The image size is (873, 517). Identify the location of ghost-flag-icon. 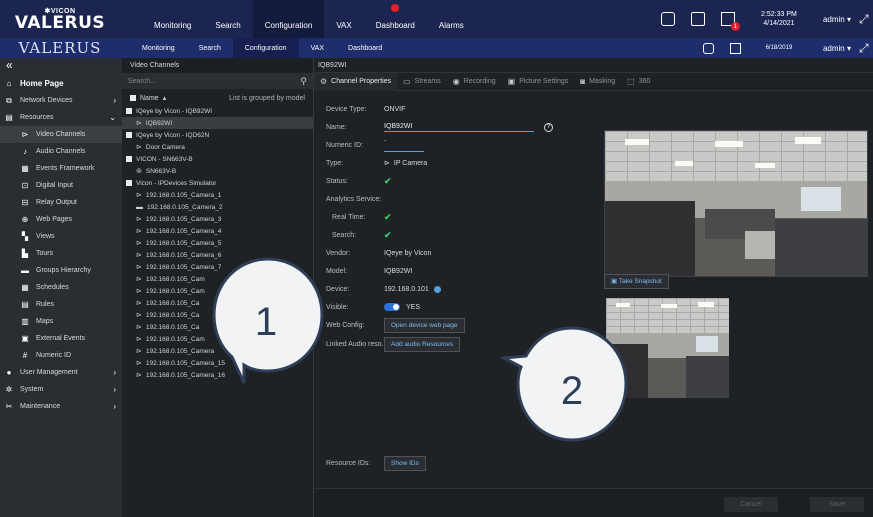
(735, 48).